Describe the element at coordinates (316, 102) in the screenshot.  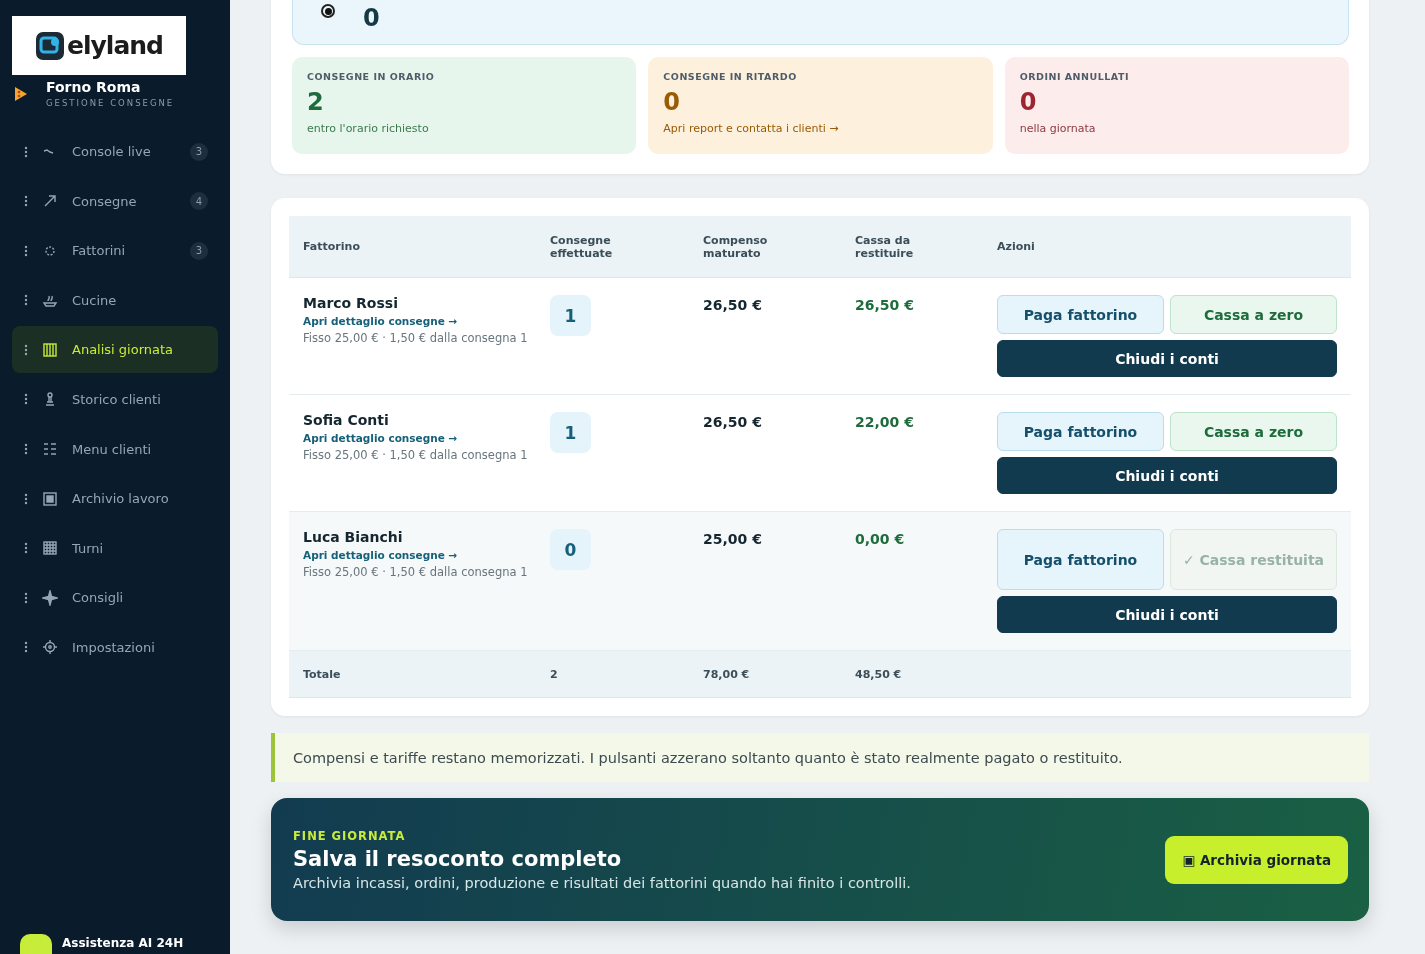
I see `stat-value: 2` at that location.